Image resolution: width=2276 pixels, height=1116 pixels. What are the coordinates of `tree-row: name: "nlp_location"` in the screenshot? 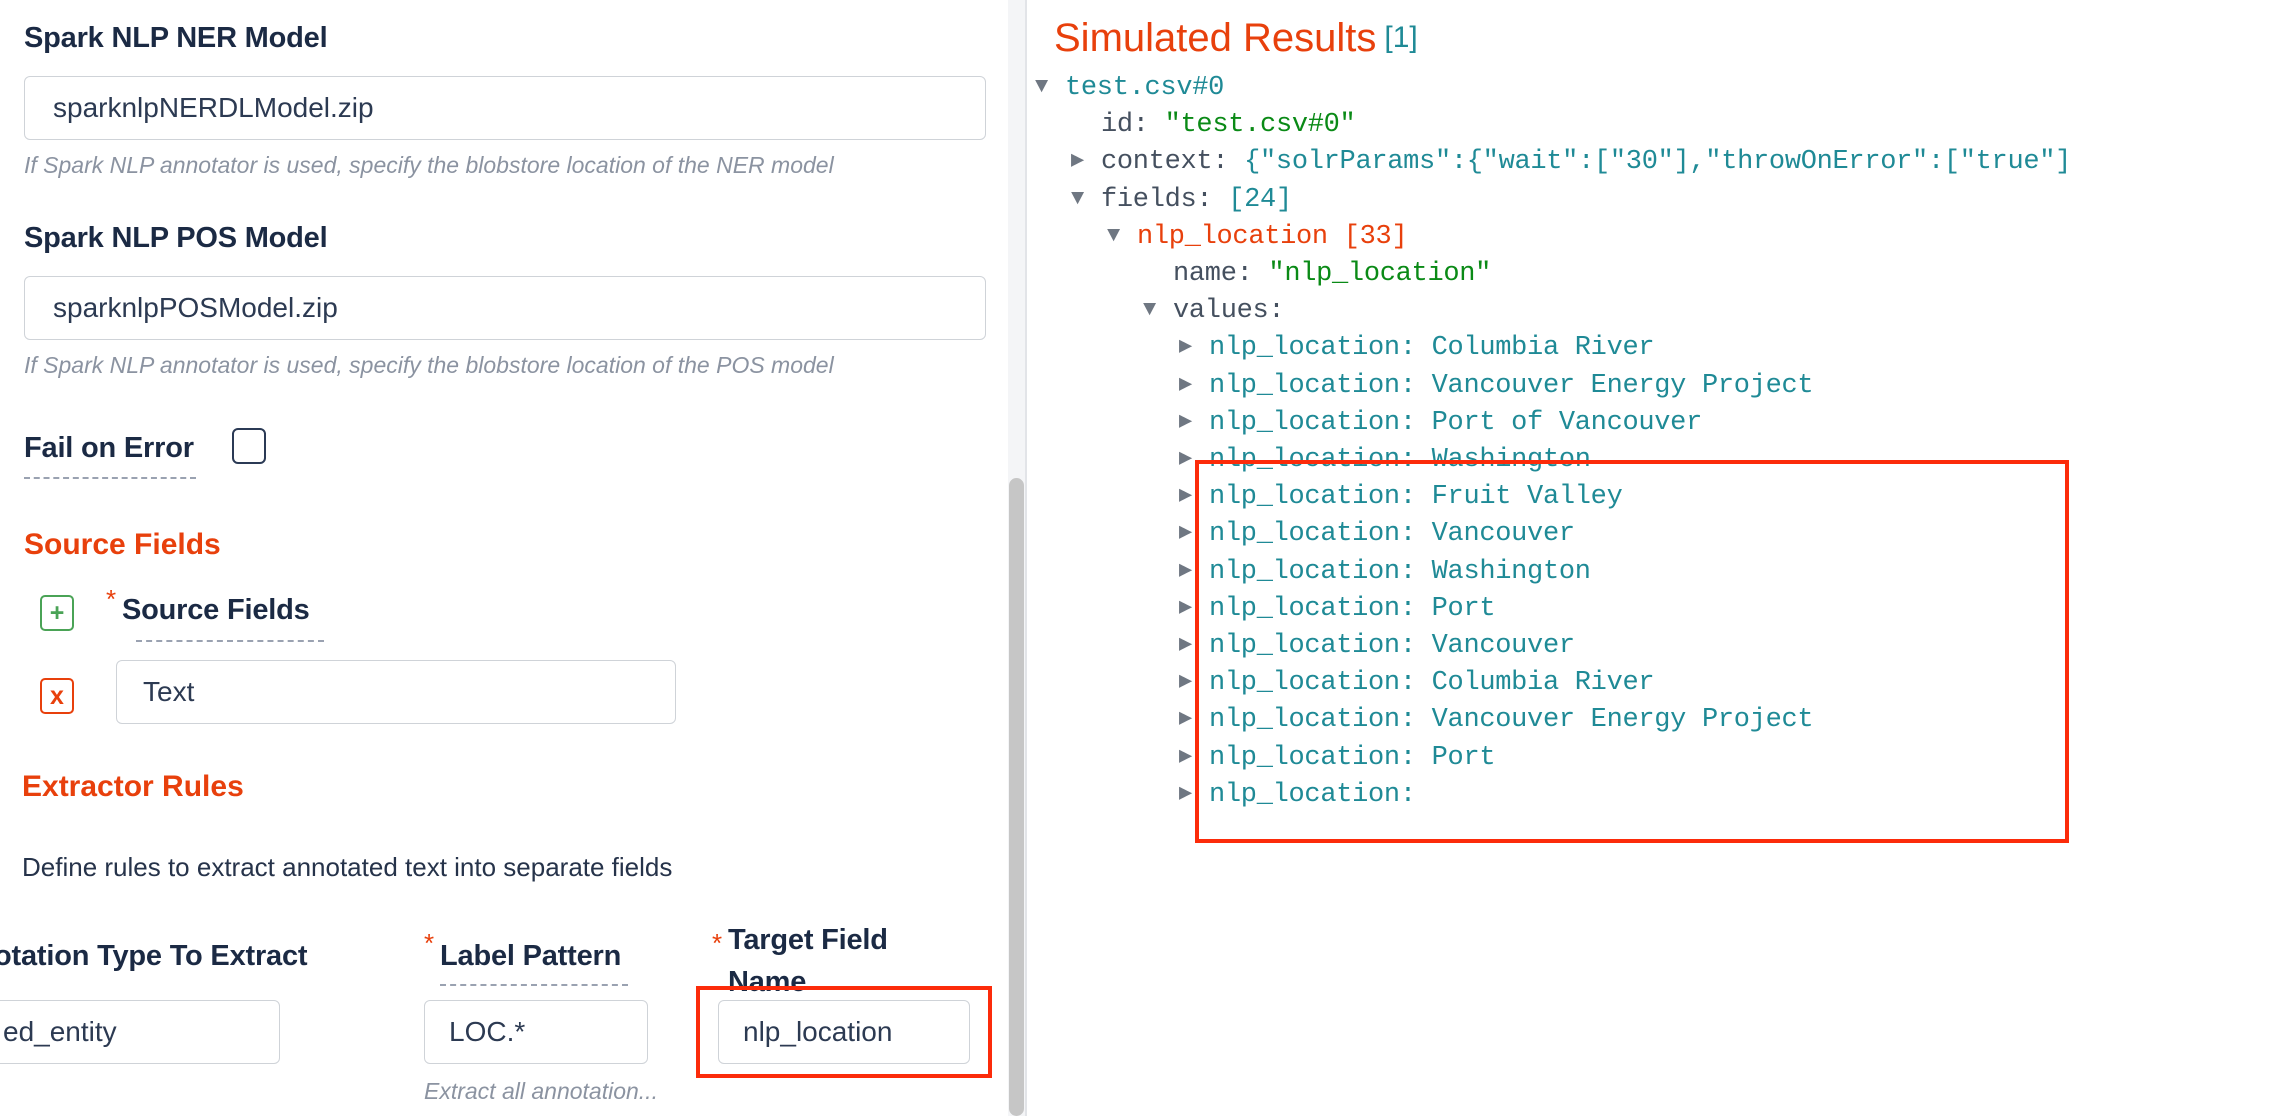 It's located at (1317, 274).